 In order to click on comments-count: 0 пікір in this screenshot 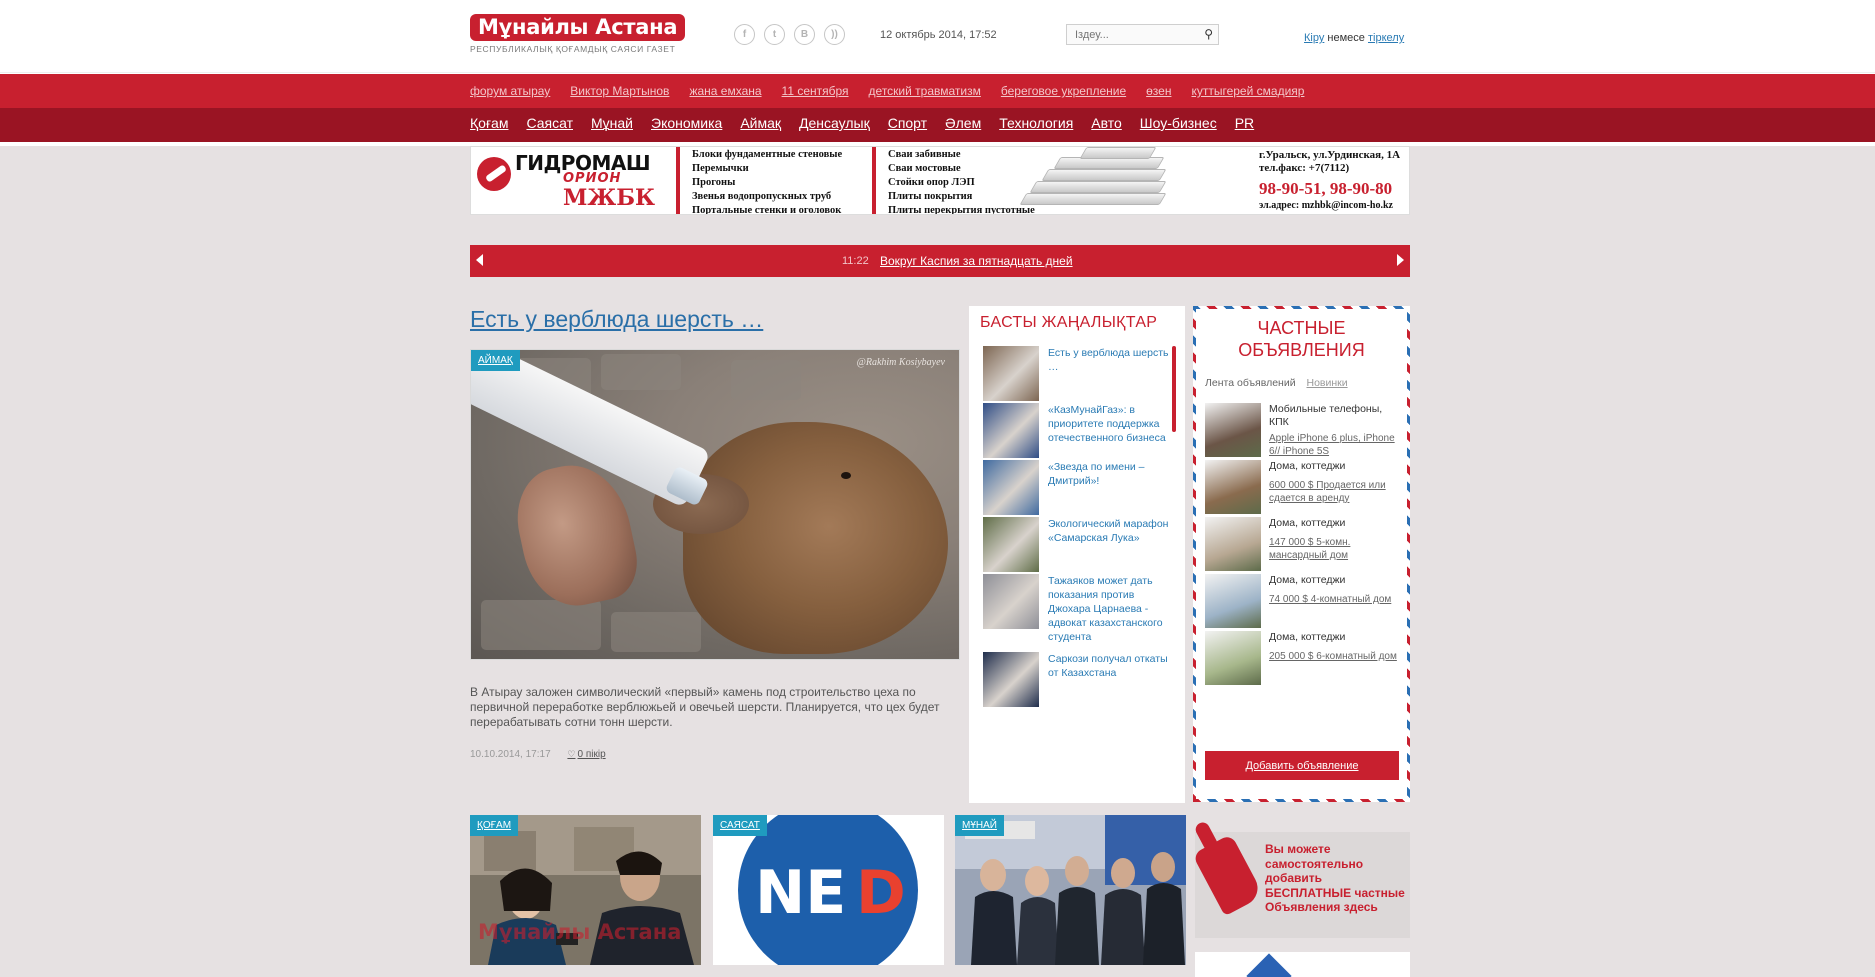, I will do `click(591, 754)`.